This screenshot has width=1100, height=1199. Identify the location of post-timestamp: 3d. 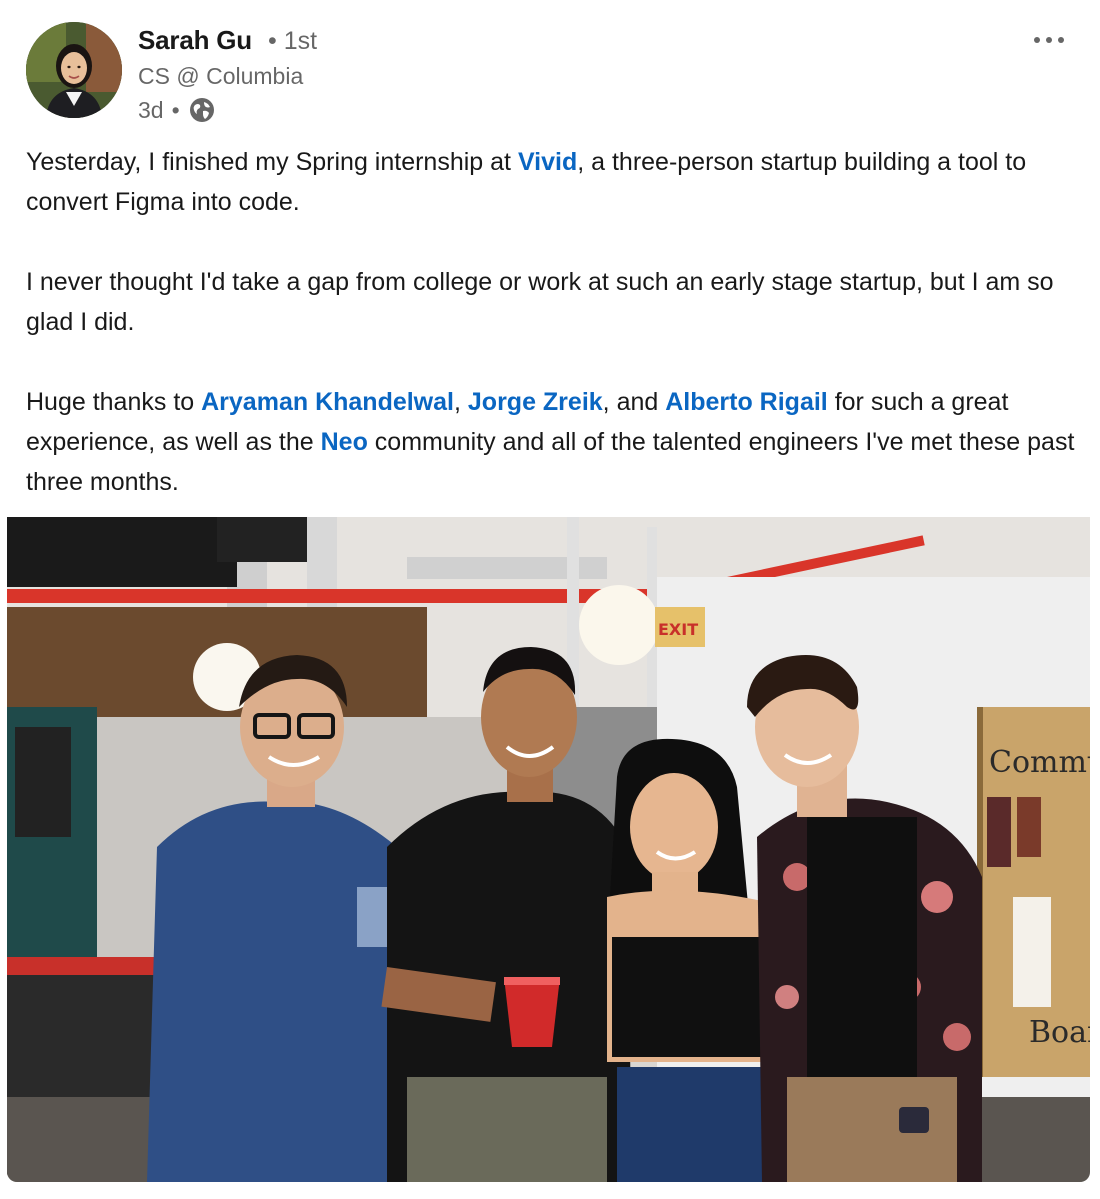
(151, 109).